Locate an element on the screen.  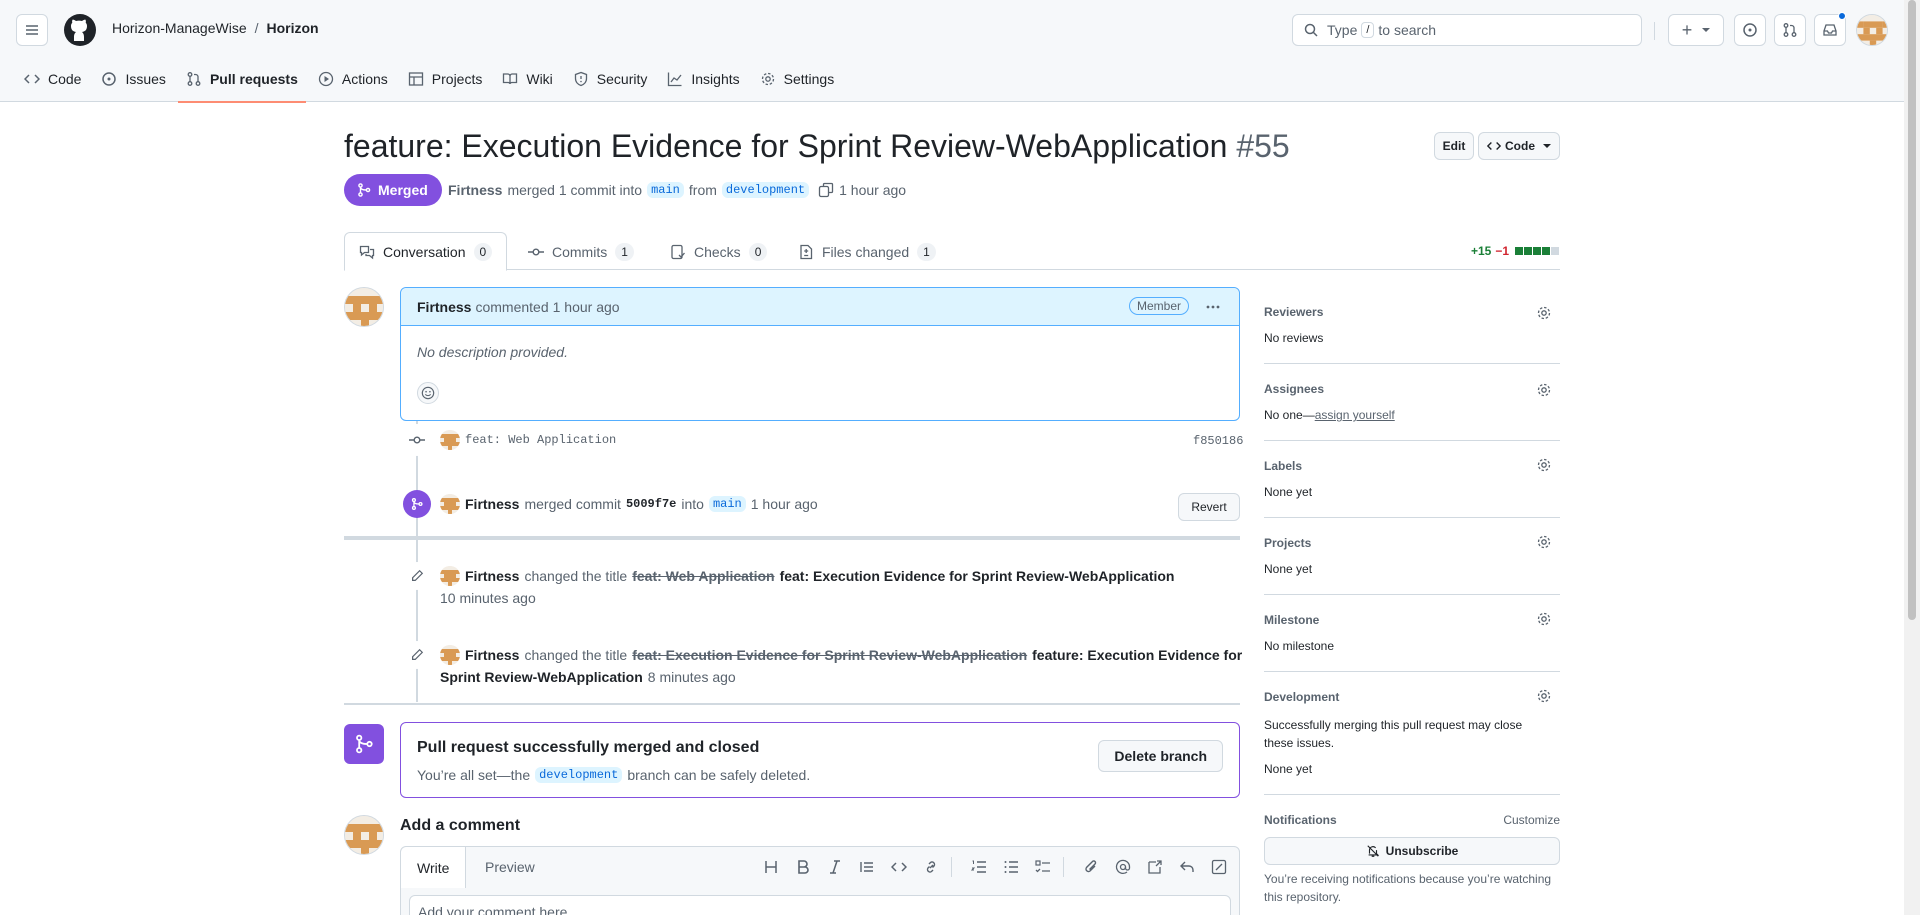
comment-discussion-icon is located at coordinates (367, 252).